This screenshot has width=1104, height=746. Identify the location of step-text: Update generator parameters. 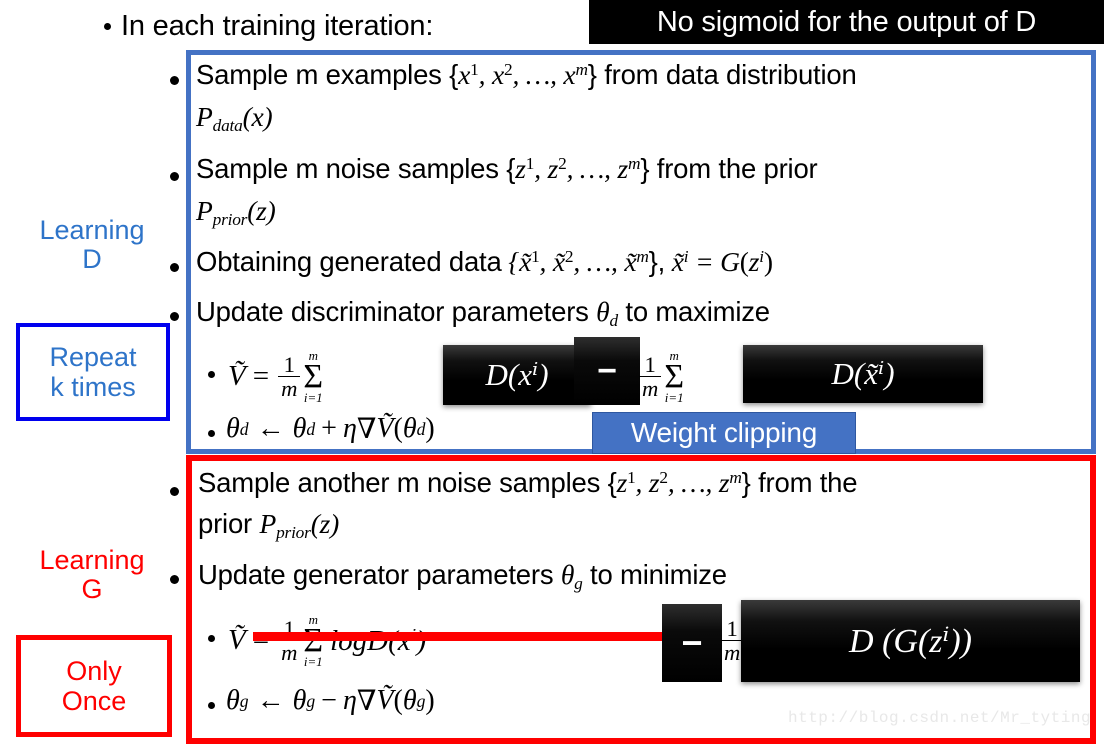
(379, 574).